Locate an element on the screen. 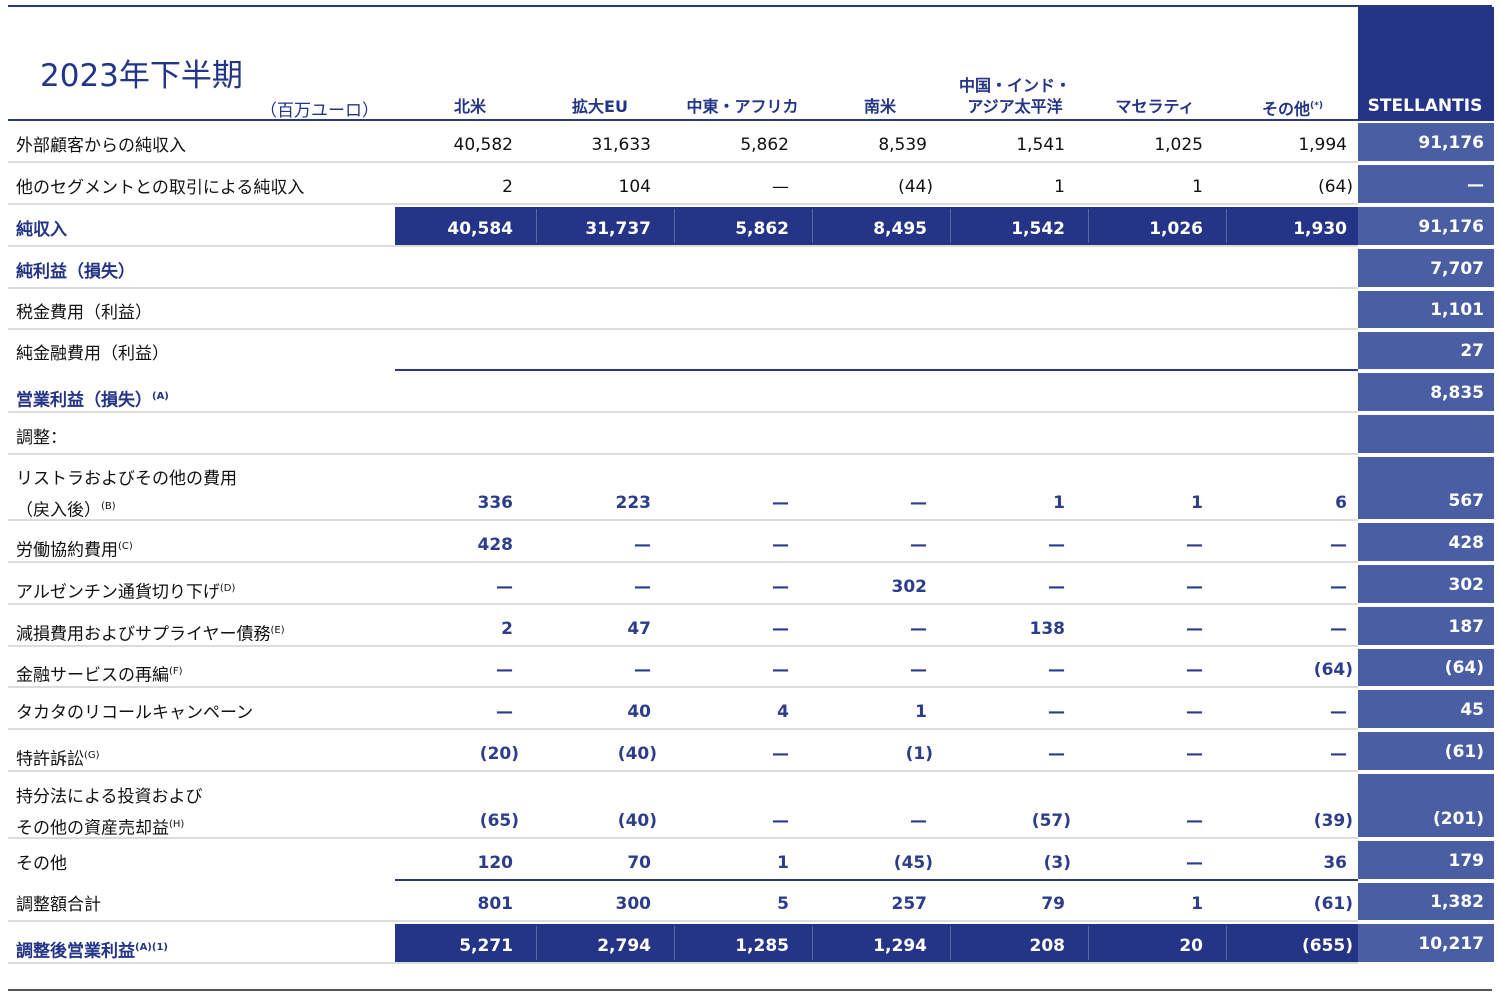  table-cell: (39) is located at coordinates (1333, 821).